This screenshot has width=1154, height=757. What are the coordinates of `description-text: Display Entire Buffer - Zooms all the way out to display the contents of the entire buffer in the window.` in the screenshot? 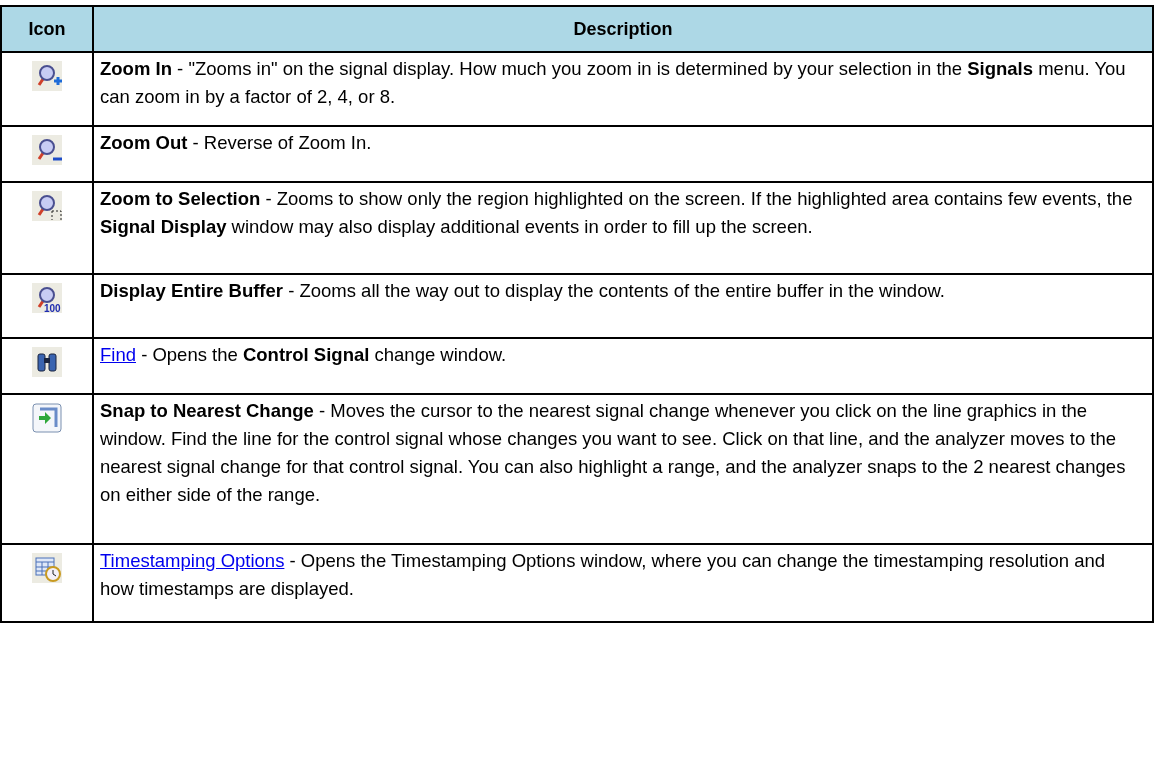 It's located at (522, 290).